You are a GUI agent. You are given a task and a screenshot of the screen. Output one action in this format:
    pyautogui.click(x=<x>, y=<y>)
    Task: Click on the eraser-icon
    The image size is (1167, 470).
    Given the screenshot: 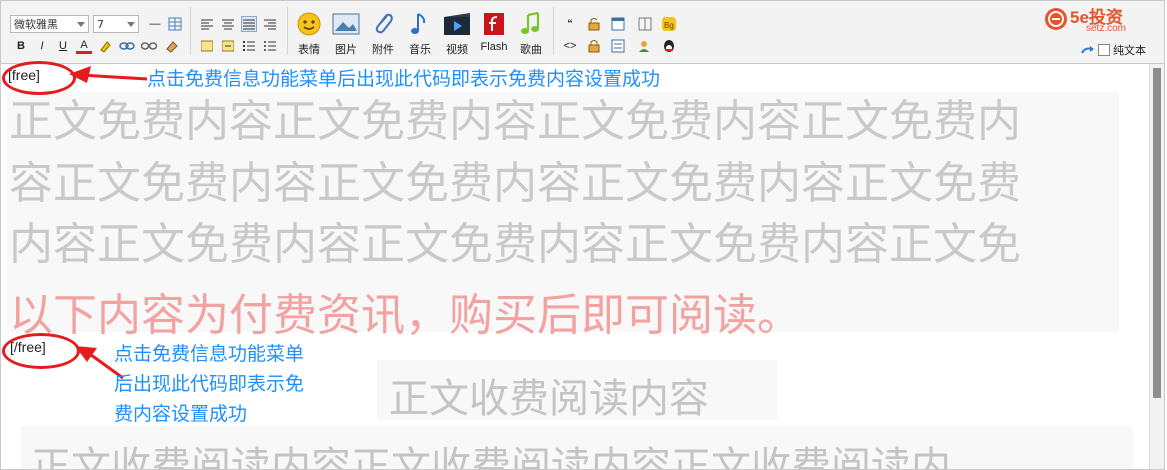 What is the action you would take?
    pyautogui.click(x=172, y=47)
    